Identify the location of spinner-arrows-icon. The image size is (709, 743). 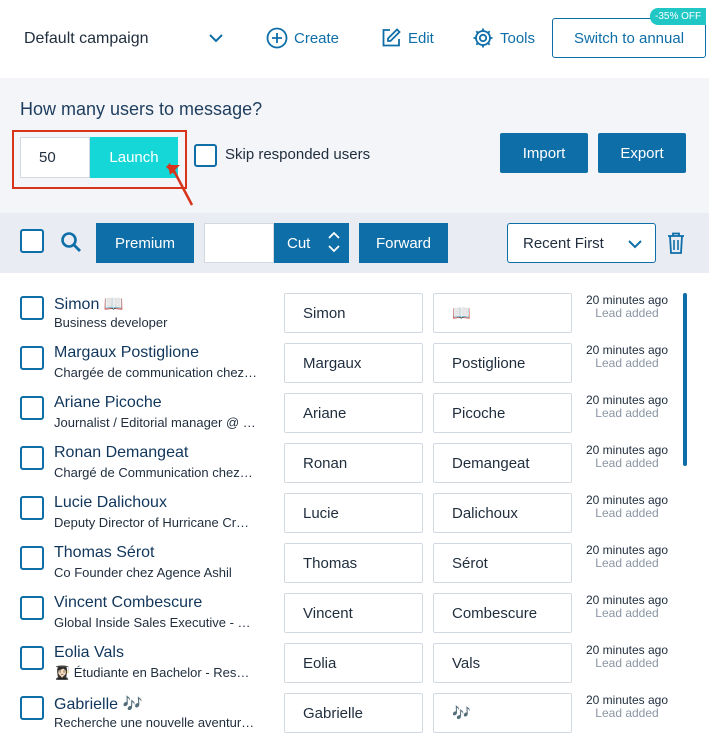
(334, 242).